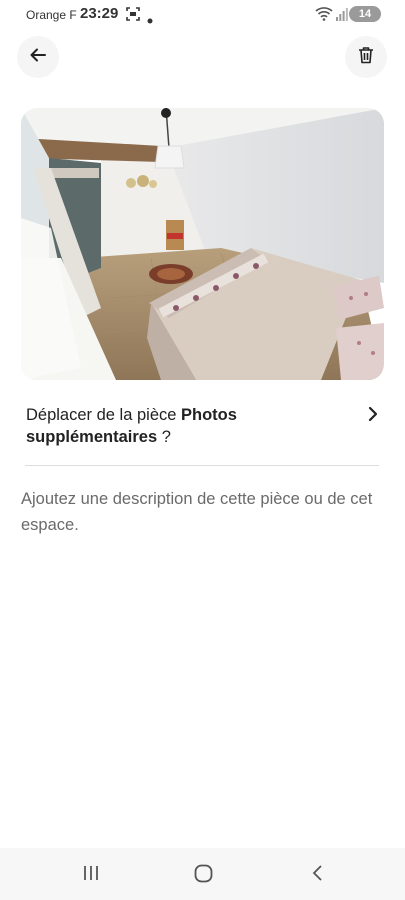 This screenshot has width=405, height=900. I want to click on move-prefix: Déplacer de la pièce, so click(104, 415).